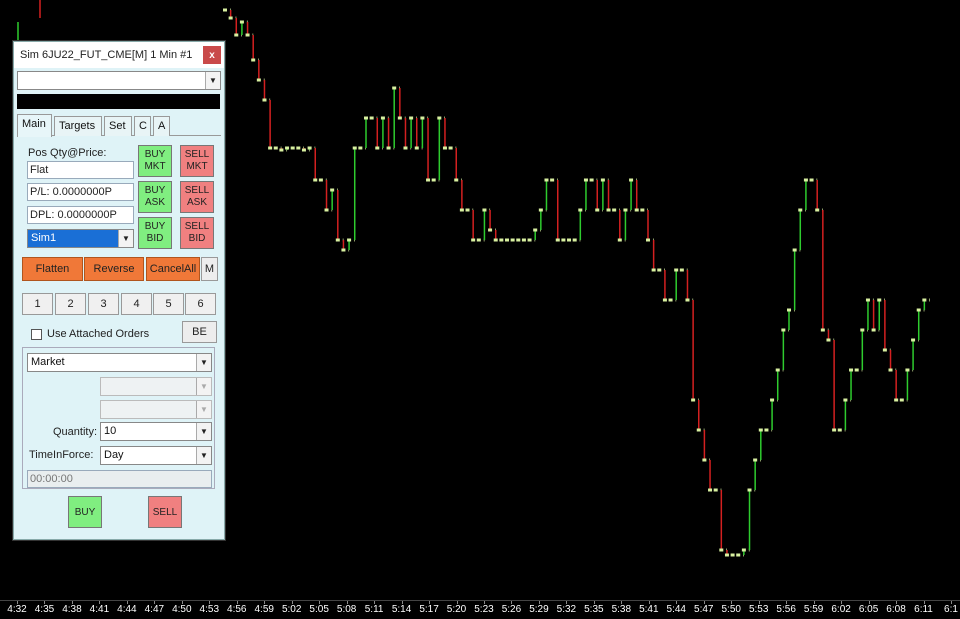 Image resolution: width=960 pixels, height=619 pixels. I want to click on time-label: 4:35, so click(44, 609).